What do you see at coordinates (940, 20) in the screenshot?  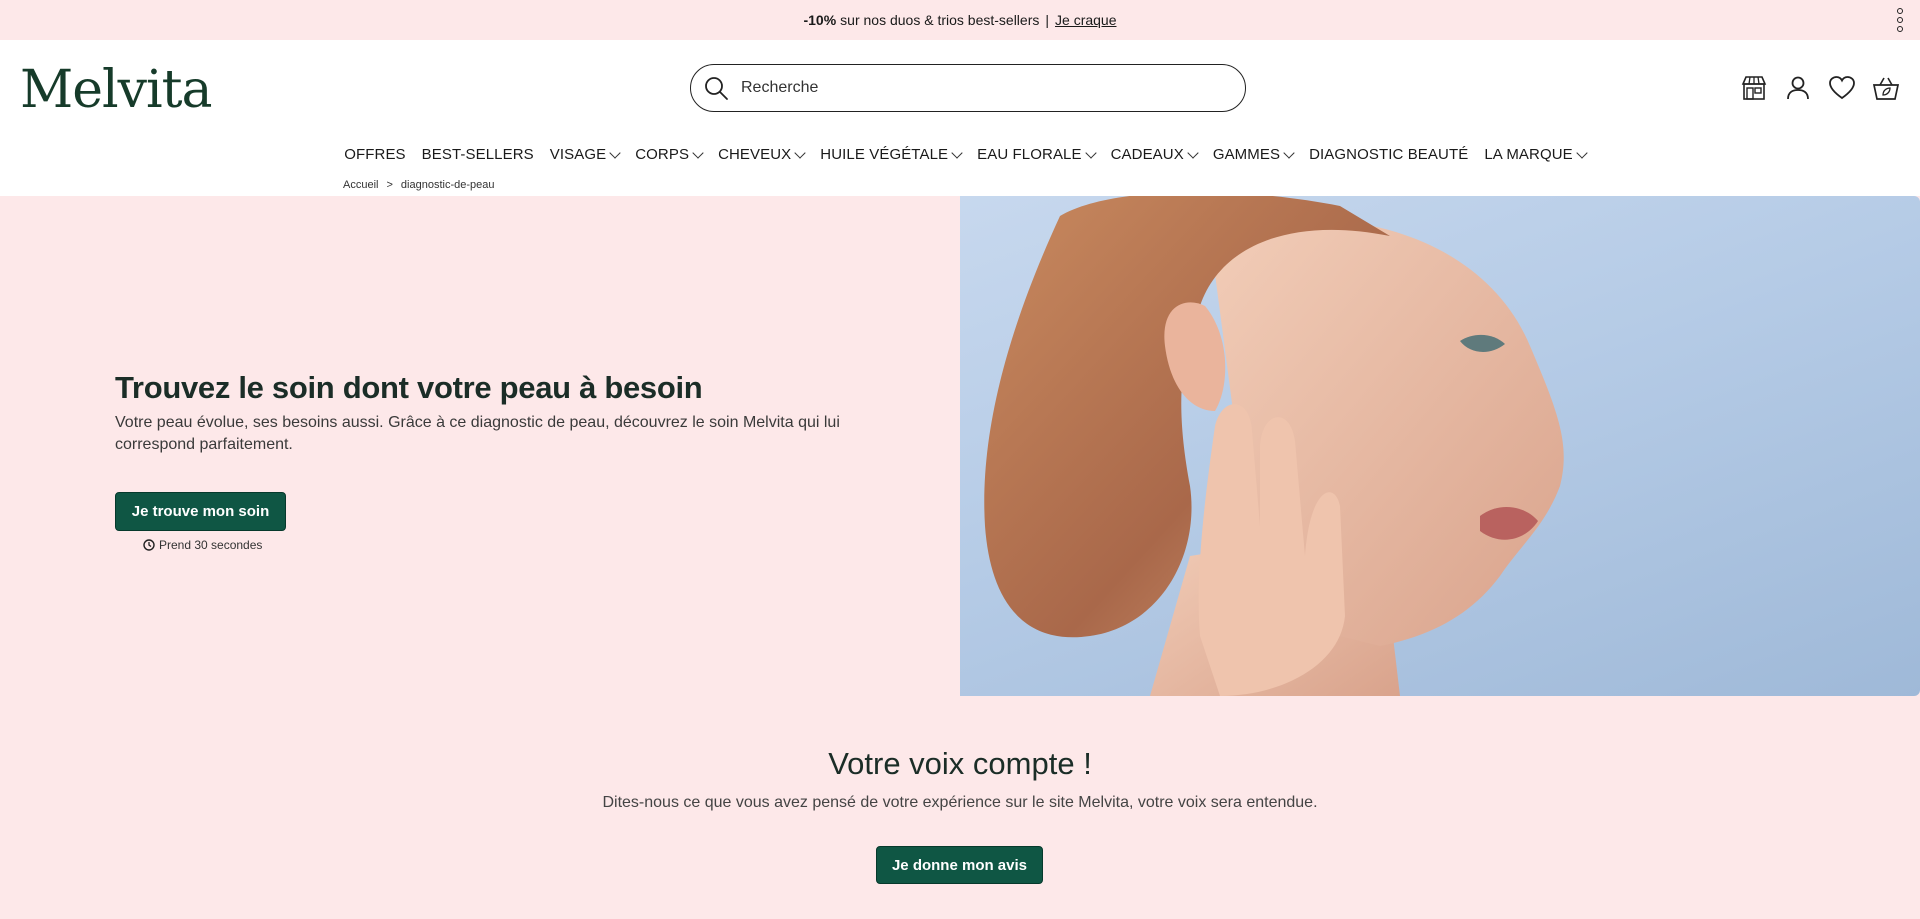 I see `promo-text: sur nos duos & trios best-sellers` at bounding box center [940, 20].